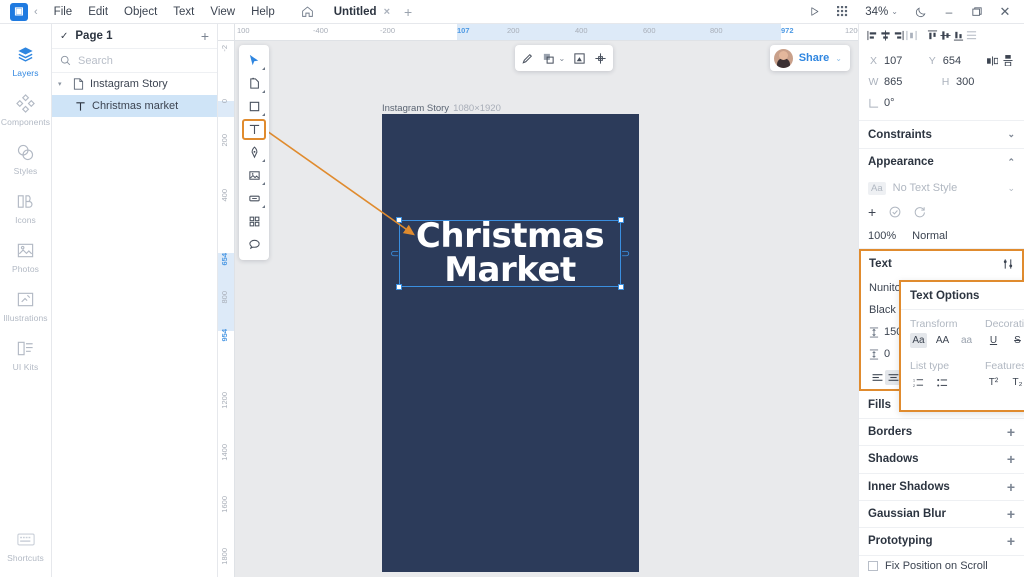 Image resolution: width=1024 pixels, height=577 pixels. Describe the element at coordinates (918, 382) in the screenshot. I see `numbered-list-icon: 12` at that location.